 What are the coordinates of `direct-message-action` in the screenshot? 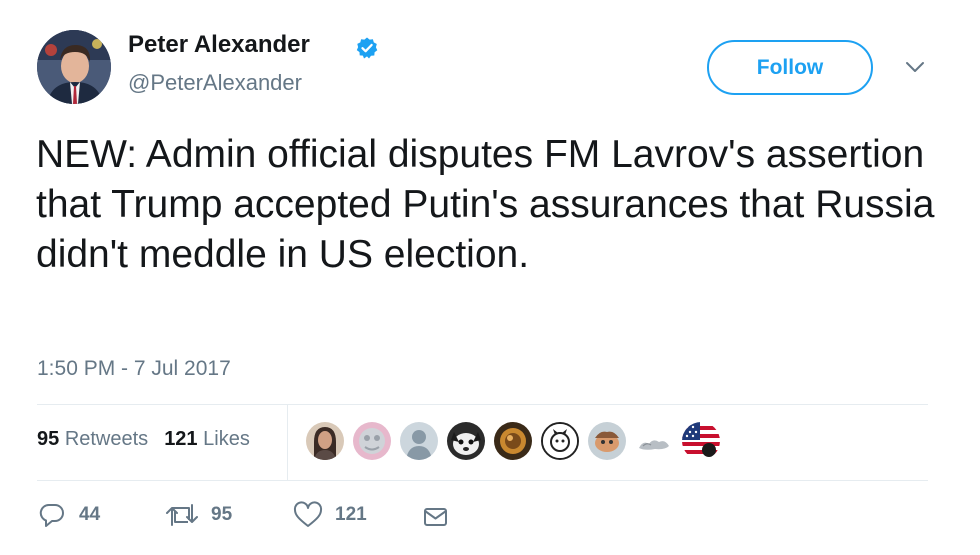 It's located at (436, 515).